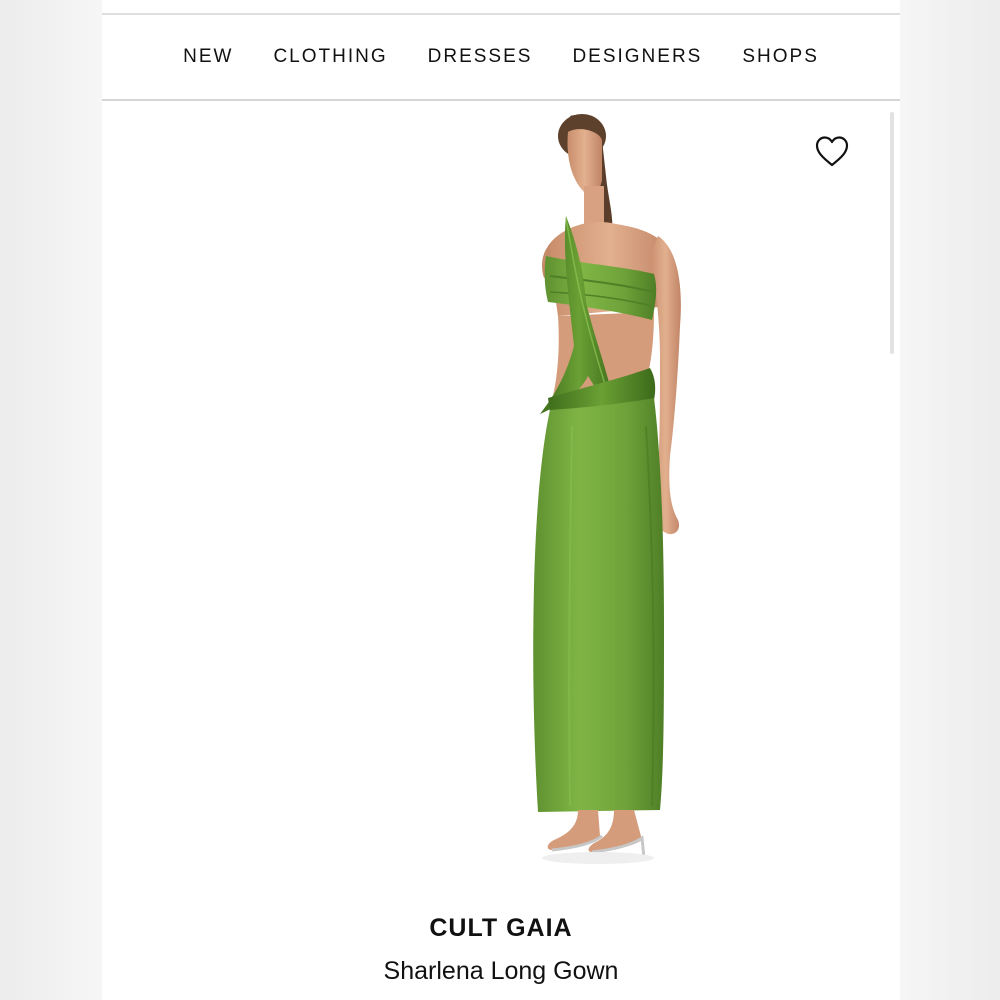 The image size is (1000, 1000). What do you see at coordinates (780, 57) in the screenshot?
I see `nav-item-shops: SHOPS` at bounding box center [780, 57].